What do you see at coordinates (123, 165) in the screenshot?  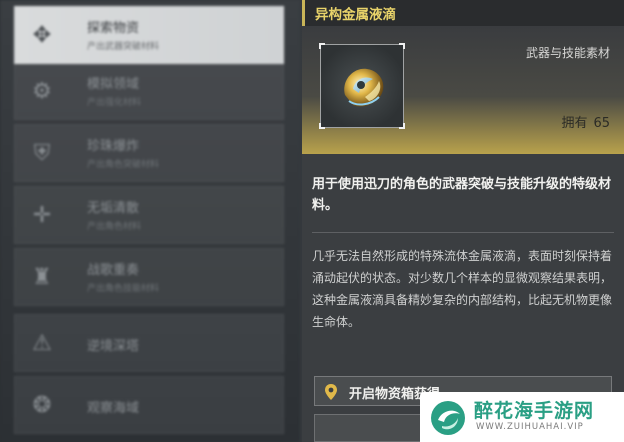 I see `menu-item-subtitle: 产出角色突破材料` at bounding box center [123, 165].